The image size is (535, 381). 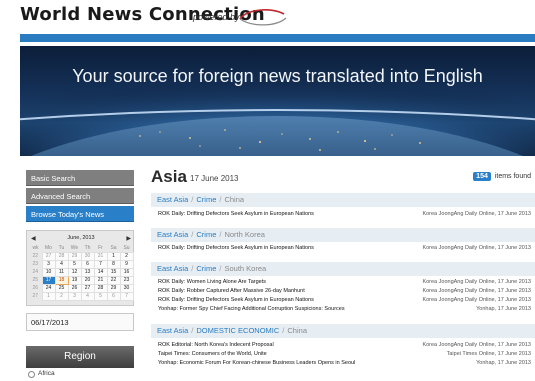 What do you see at coordinates (74, 272) in the screenshot?
I see `calendar-day: 12` at bounding box center [74, 272].